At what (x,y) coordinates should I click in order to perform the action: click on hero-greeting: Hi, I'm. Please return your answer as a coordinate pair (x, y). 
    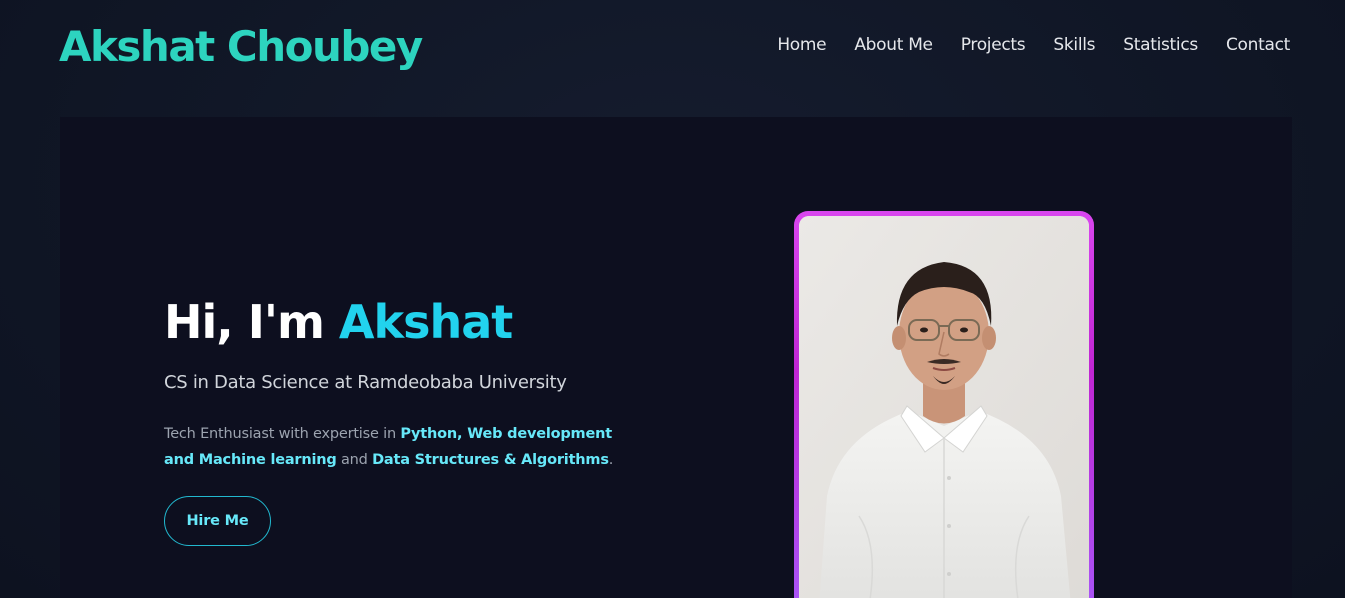
    Looking at the image, I should click on (251, 322).